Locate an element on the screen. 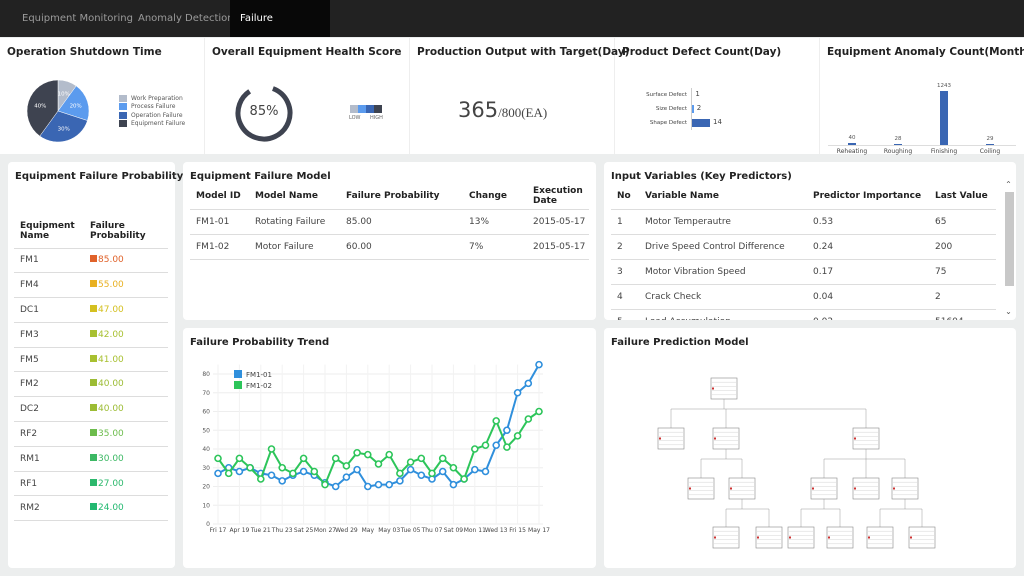 The height and width of the screenshot is (576, 1024). failure-probability: 27.00 is located at coordinates (129, 483).